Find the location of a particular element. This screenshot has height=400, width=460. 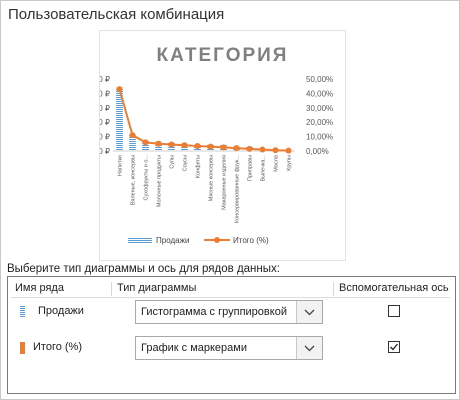

y-tick-label: 5 000 ₽ is located at coordinates (105, 137).